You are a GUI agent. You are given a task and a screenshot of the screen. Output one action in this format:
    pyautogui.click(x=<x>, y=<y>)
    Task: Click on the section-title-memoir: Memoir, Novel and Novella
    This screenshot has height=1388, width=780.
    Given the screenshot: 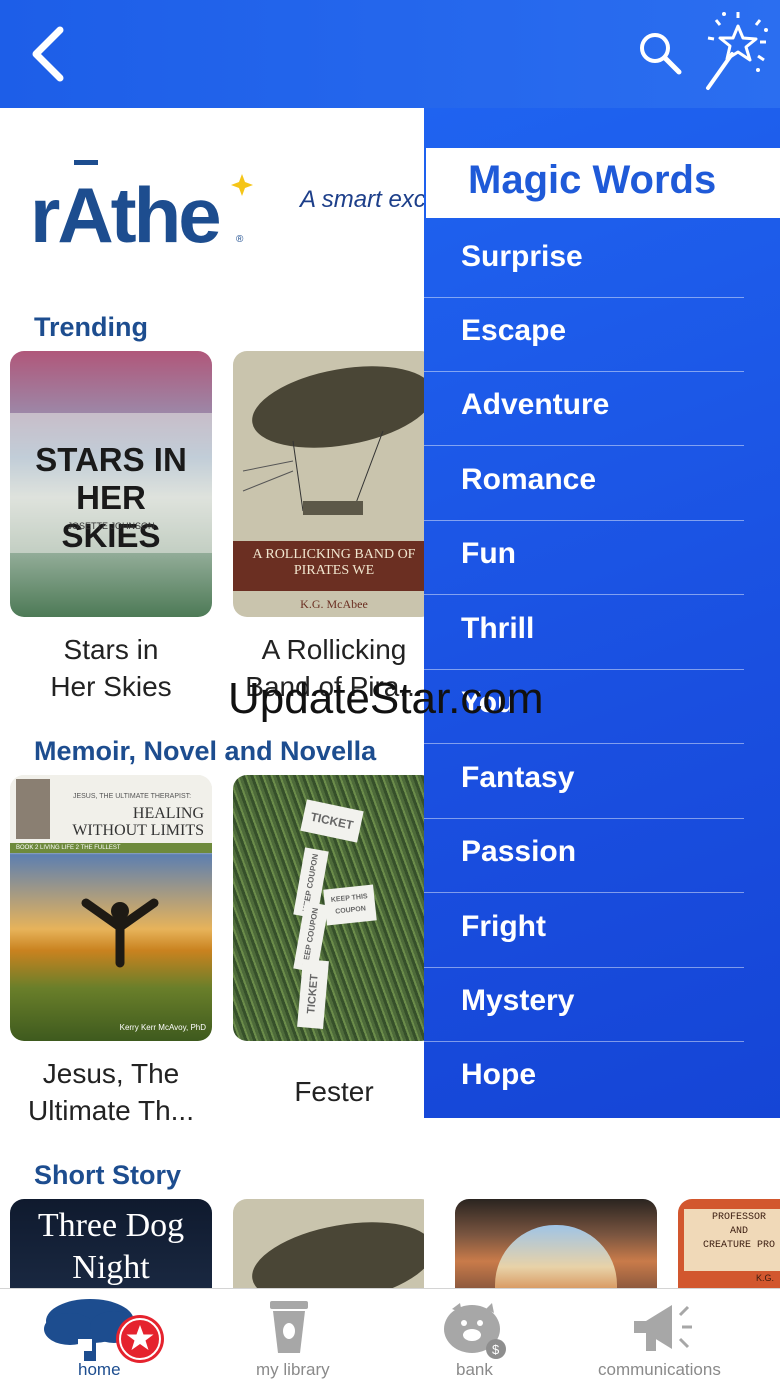 What is the action you would take?
    pyautogui.click(x=205, y=751)
    